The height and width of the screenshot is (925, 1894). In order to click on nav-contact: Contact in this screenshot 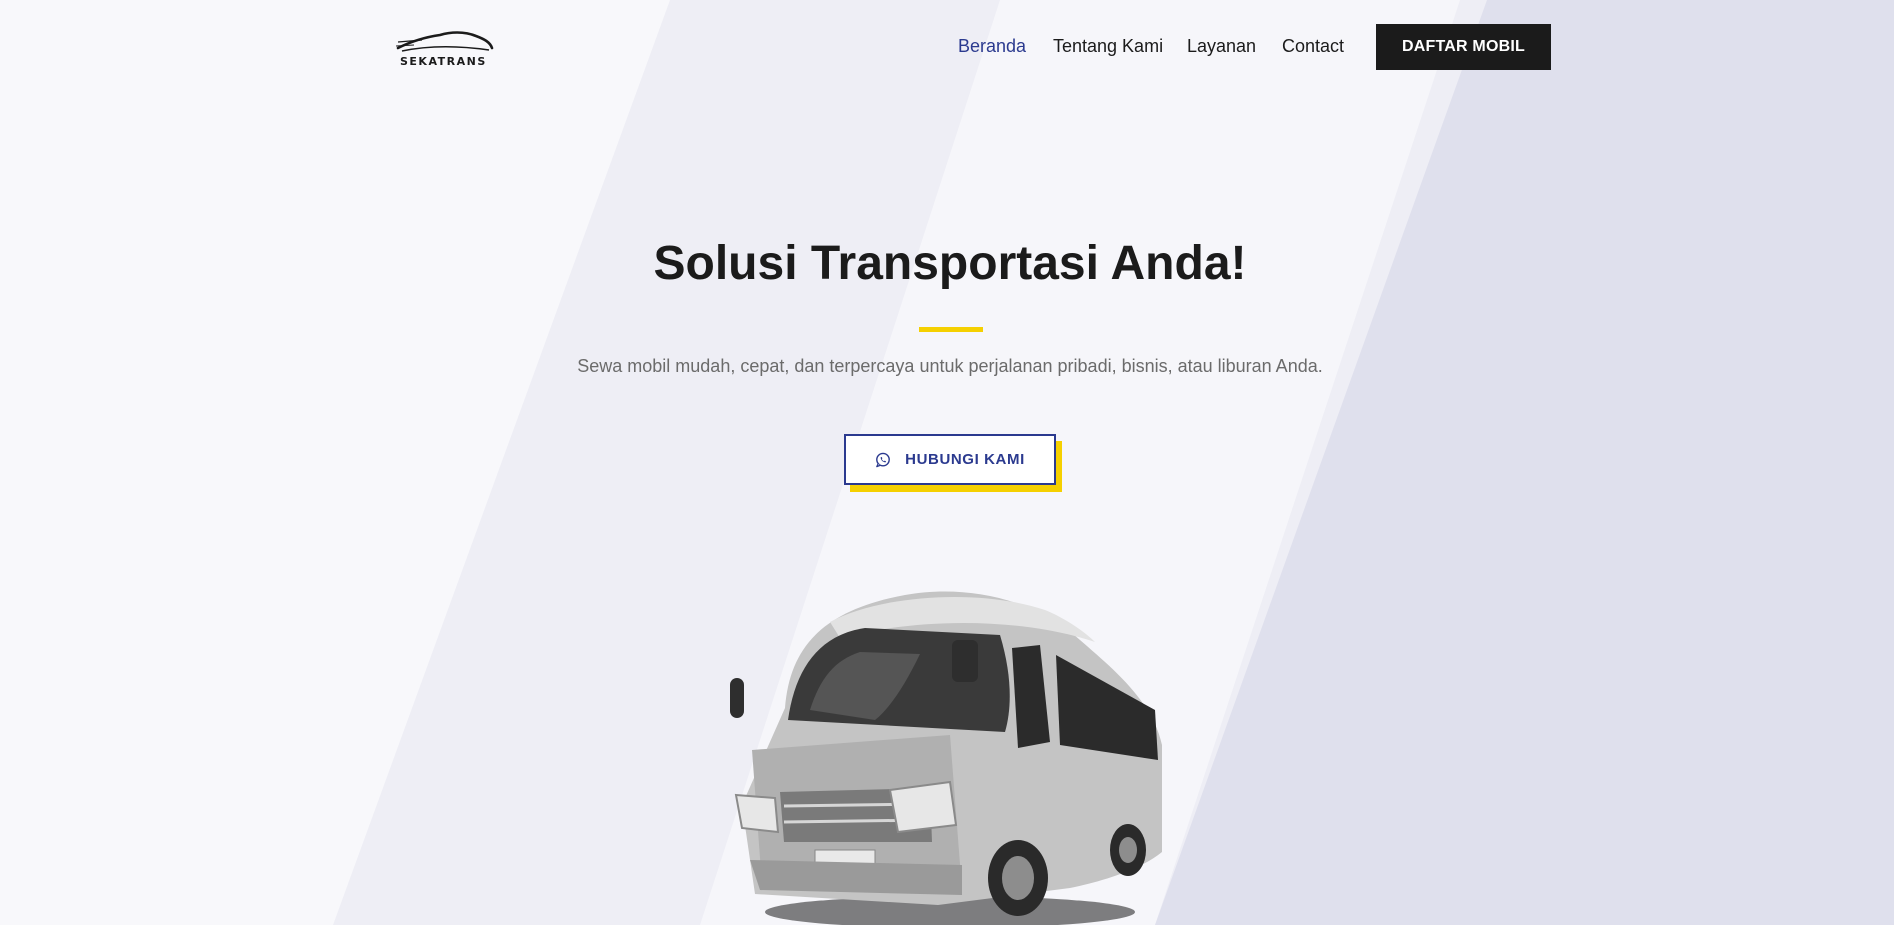, I will do `click(1313, 46)`.